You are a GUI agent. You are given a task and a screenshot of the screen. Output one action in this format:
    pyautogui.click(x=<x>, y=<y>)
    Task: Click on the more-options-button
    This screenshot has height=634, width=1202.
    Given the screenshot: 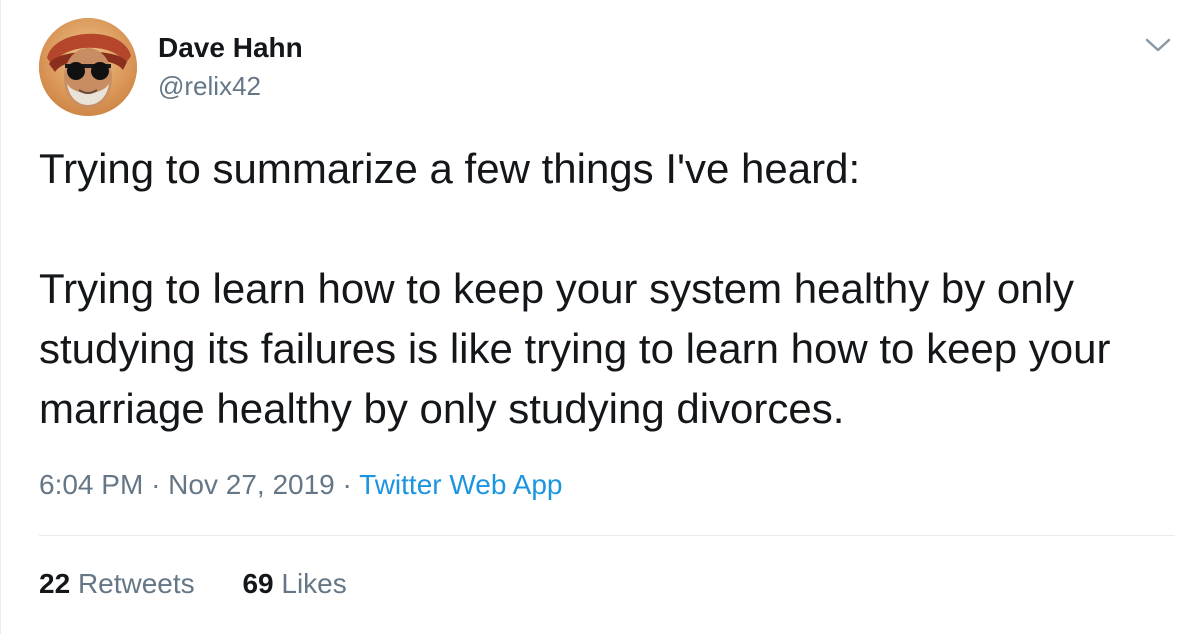 What is the action you would take?
    pyautogui.click(x=1158, y=45)
    